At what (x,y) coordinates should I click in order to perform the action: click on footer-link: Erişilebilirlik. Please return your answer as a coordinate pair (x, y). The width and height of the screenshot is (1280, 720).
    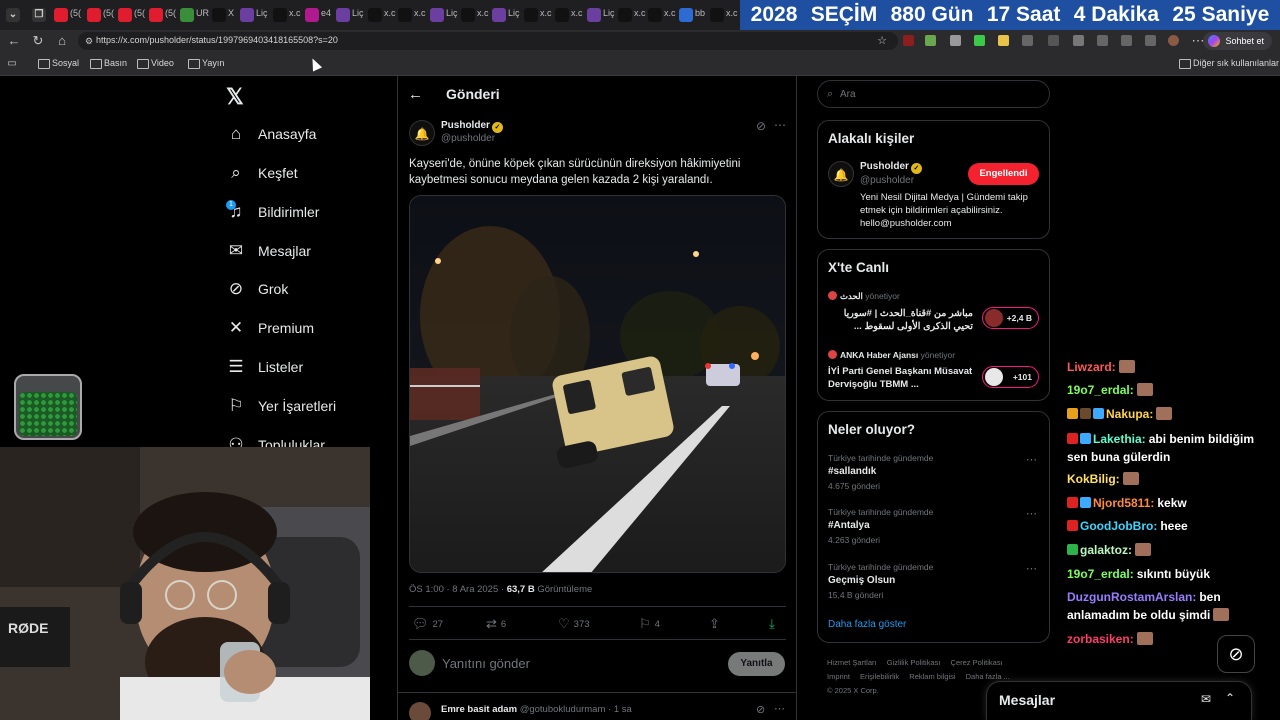
    Looking at the image, I should click on (879, 676).